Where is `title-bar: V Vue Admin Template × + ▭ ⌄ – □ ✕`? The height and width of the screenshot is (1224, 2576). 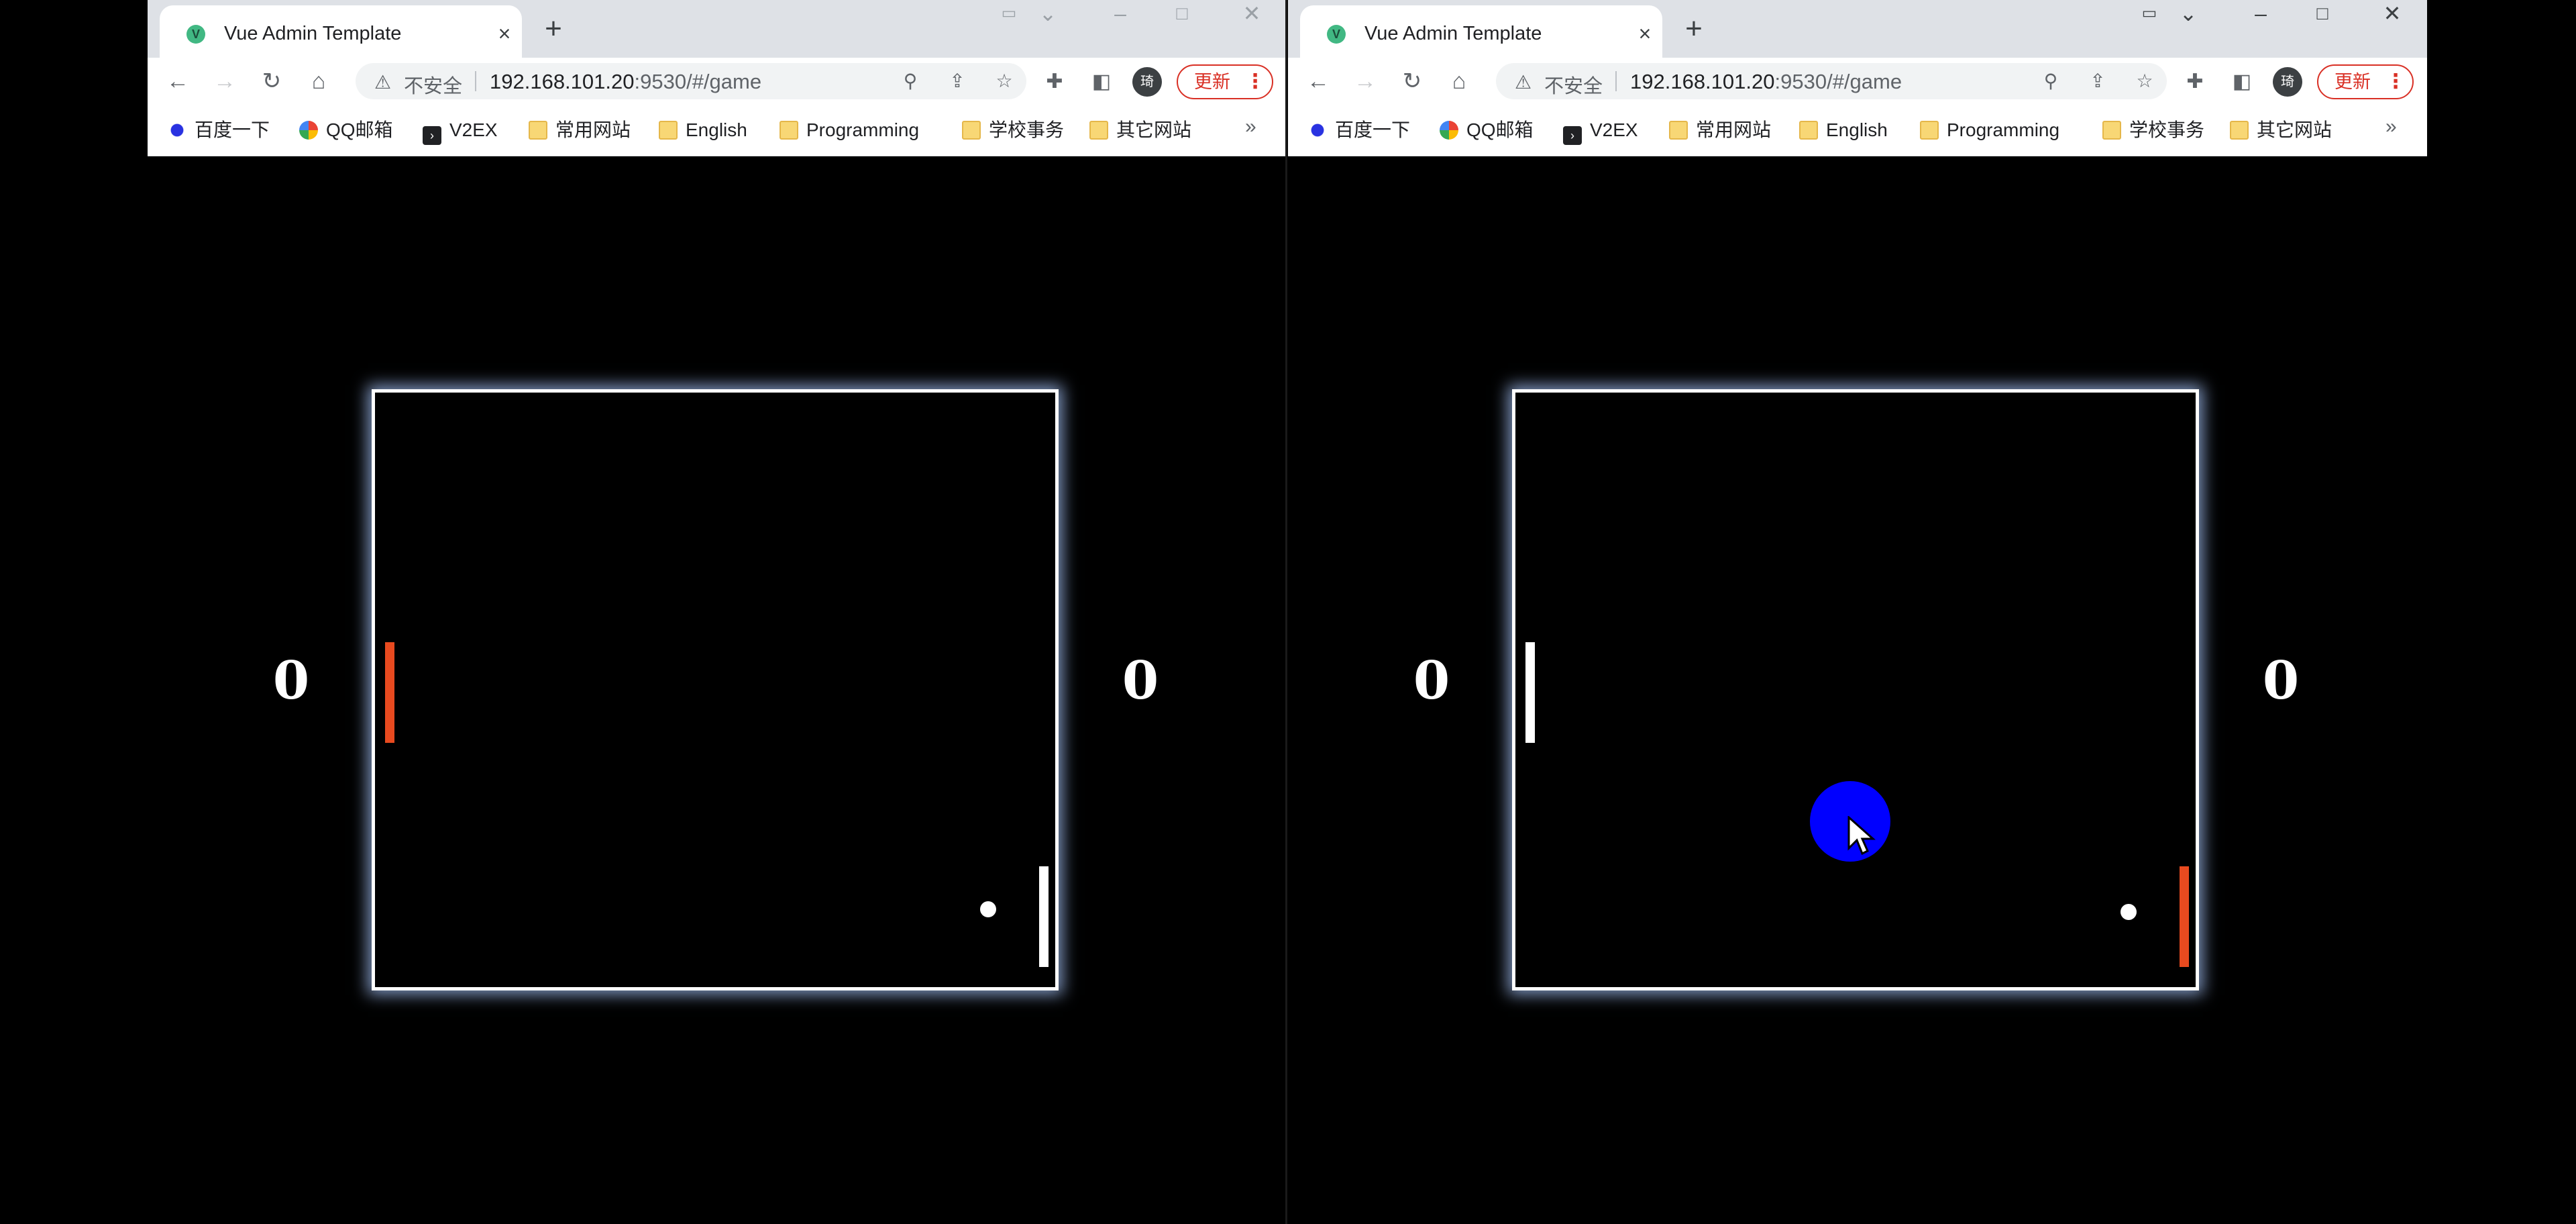
title-bar: V Vue Admin Template × + ▭ ⌄ – □ ✕ is located at coordinates (717, 29).